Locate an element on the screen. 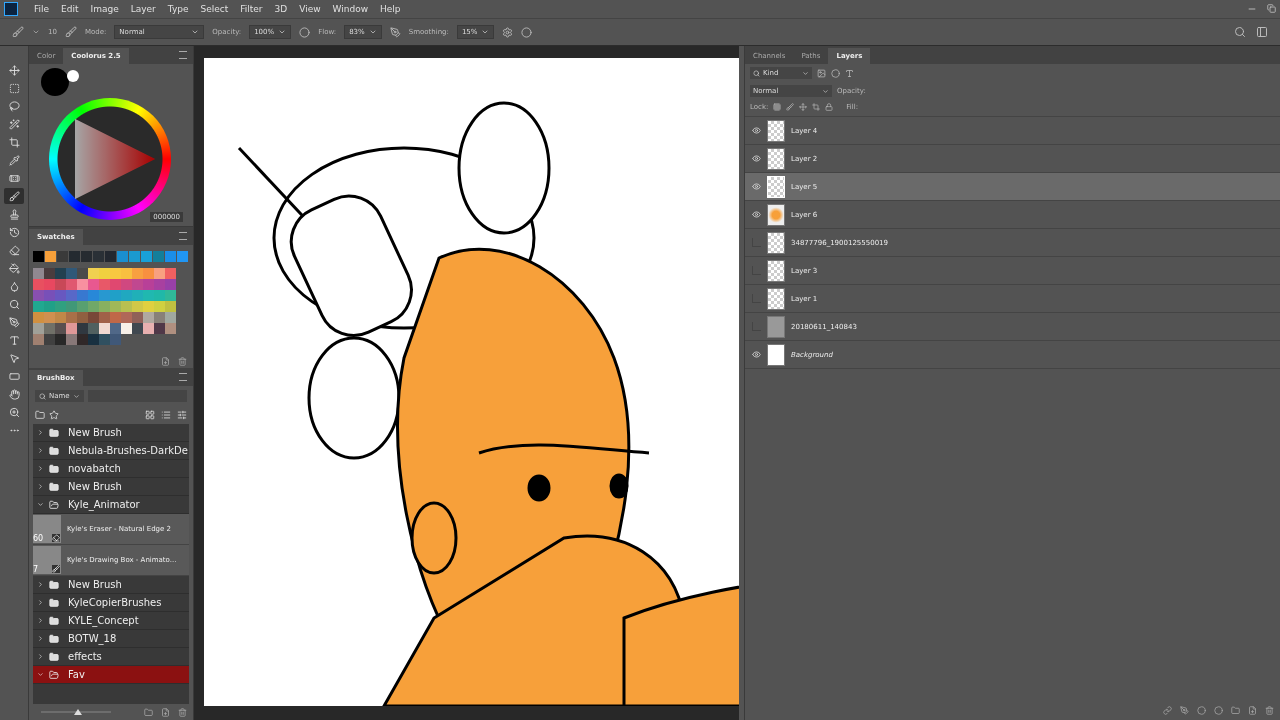 This screenshot has width=1280, height=720. menu-item: Select is located at coordinates (214, 9).